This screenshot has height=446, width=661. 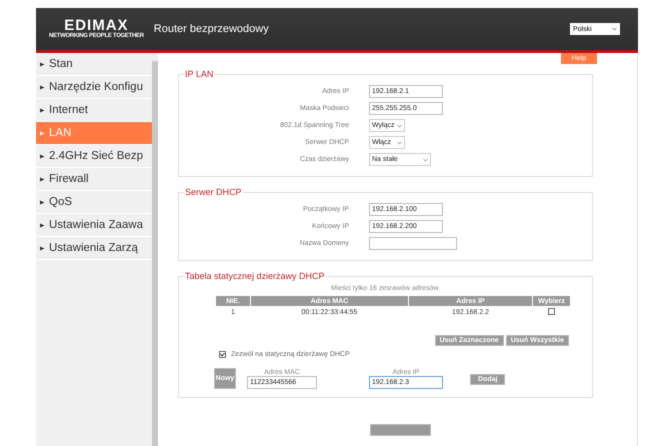 I want to click on input-field, so click(x=413, y=243).